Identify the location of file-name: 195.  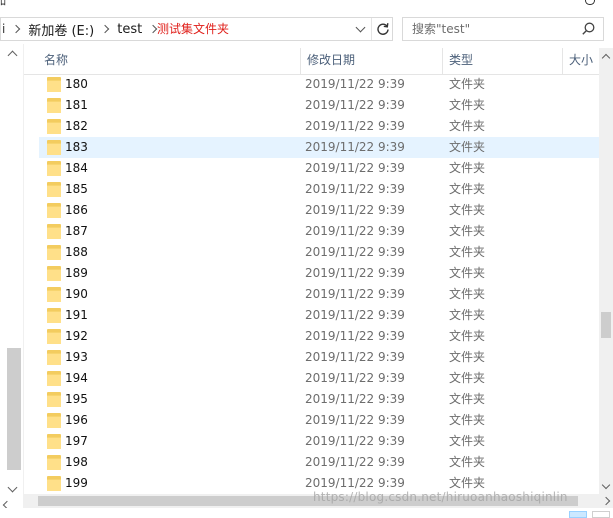
(76, 399).